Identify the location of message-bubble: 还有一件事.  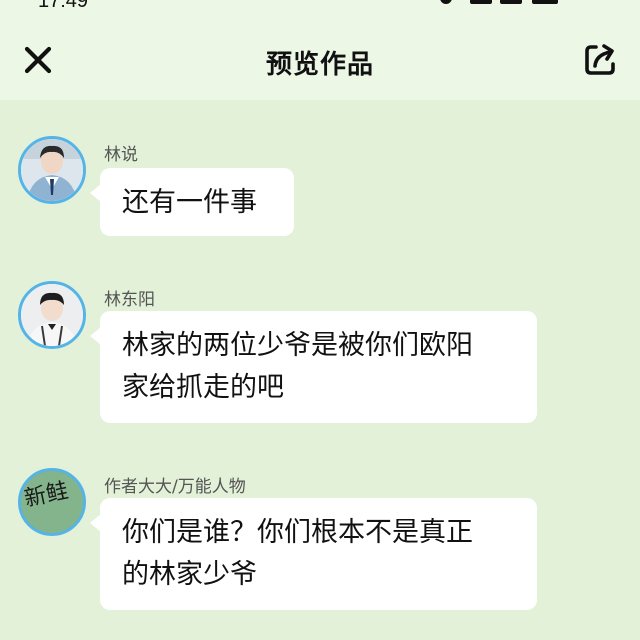
(192, 202).